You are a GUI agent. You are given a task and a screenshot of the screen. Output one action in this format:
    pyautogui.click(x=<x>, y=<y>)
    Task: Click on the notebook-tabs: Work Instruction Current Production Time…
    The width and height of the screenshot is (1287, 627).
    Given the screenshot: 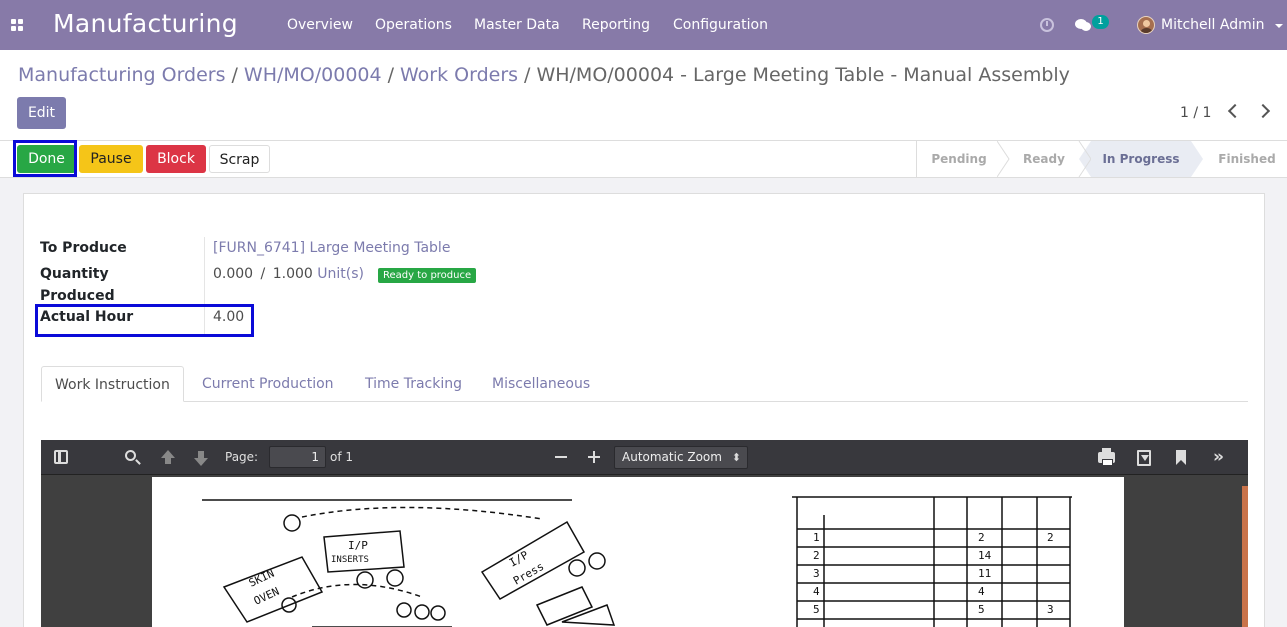 What is the action you would take?
    pyautogui.click(x=644, y=384)
    